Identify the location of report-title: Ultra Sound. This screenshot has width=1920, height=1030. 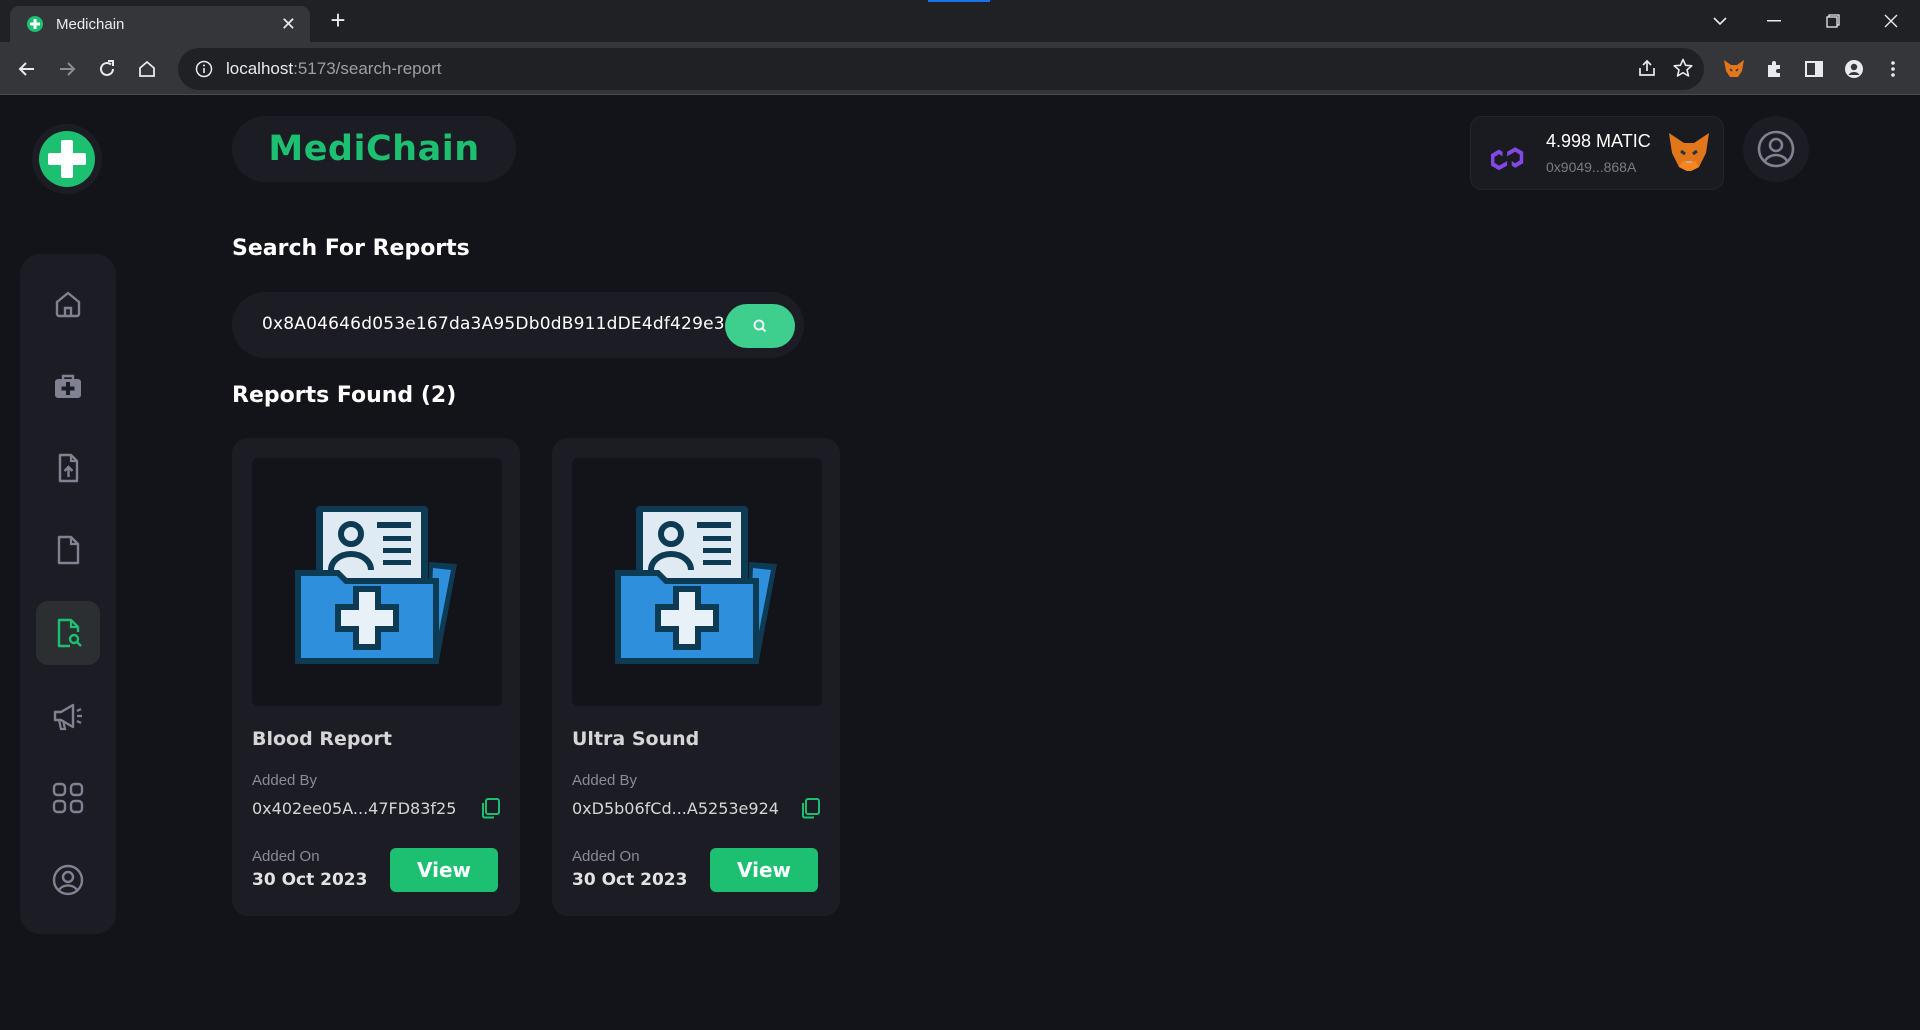
(636, 739).